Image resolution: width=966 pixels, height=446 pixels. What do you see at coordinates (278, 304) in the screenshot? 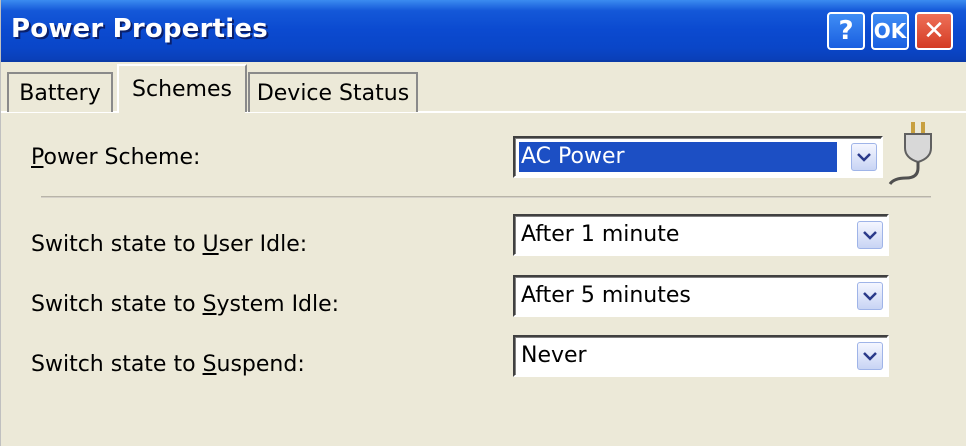
I see `system-idle-label-post: ystem Idle:` at bounding box center [278, 304].